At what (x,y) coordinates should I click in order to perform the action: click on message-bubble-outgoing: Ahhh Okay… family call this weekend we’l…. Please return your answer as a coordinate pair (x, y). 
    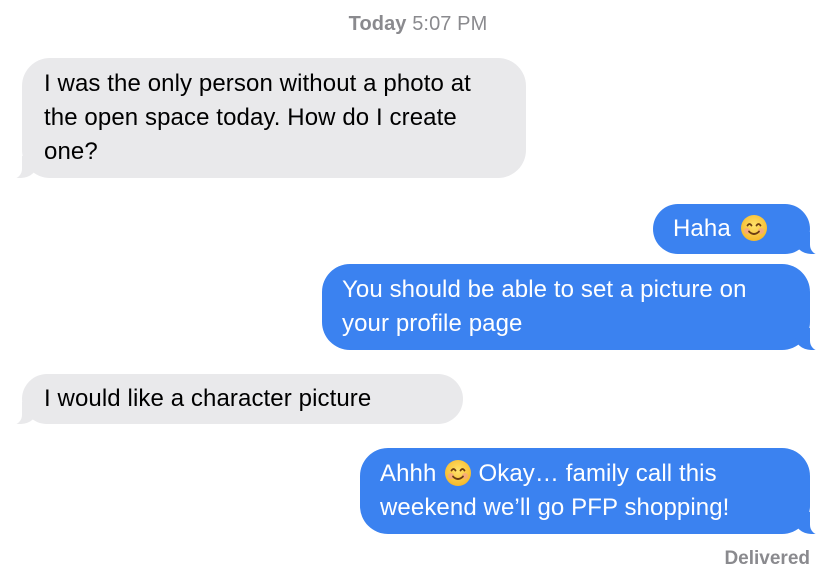
    Looking at the image, I should click on (591, 491).